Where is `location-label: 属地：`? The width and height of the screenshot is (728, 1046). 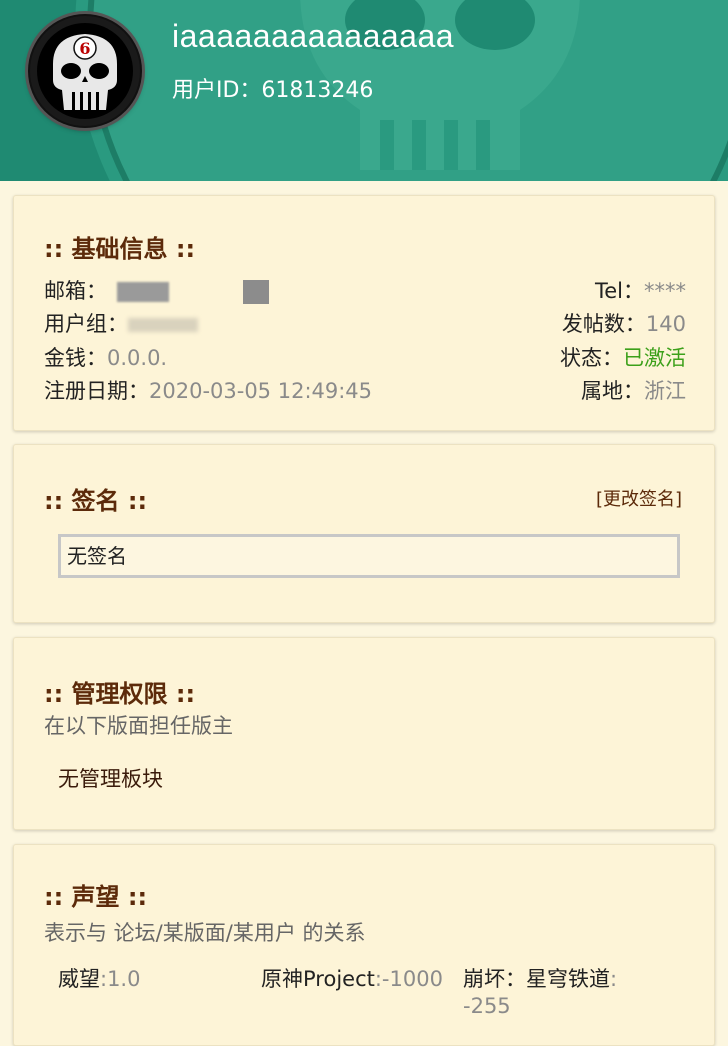
location-label: 属地： is located at coordinates (612, 391).